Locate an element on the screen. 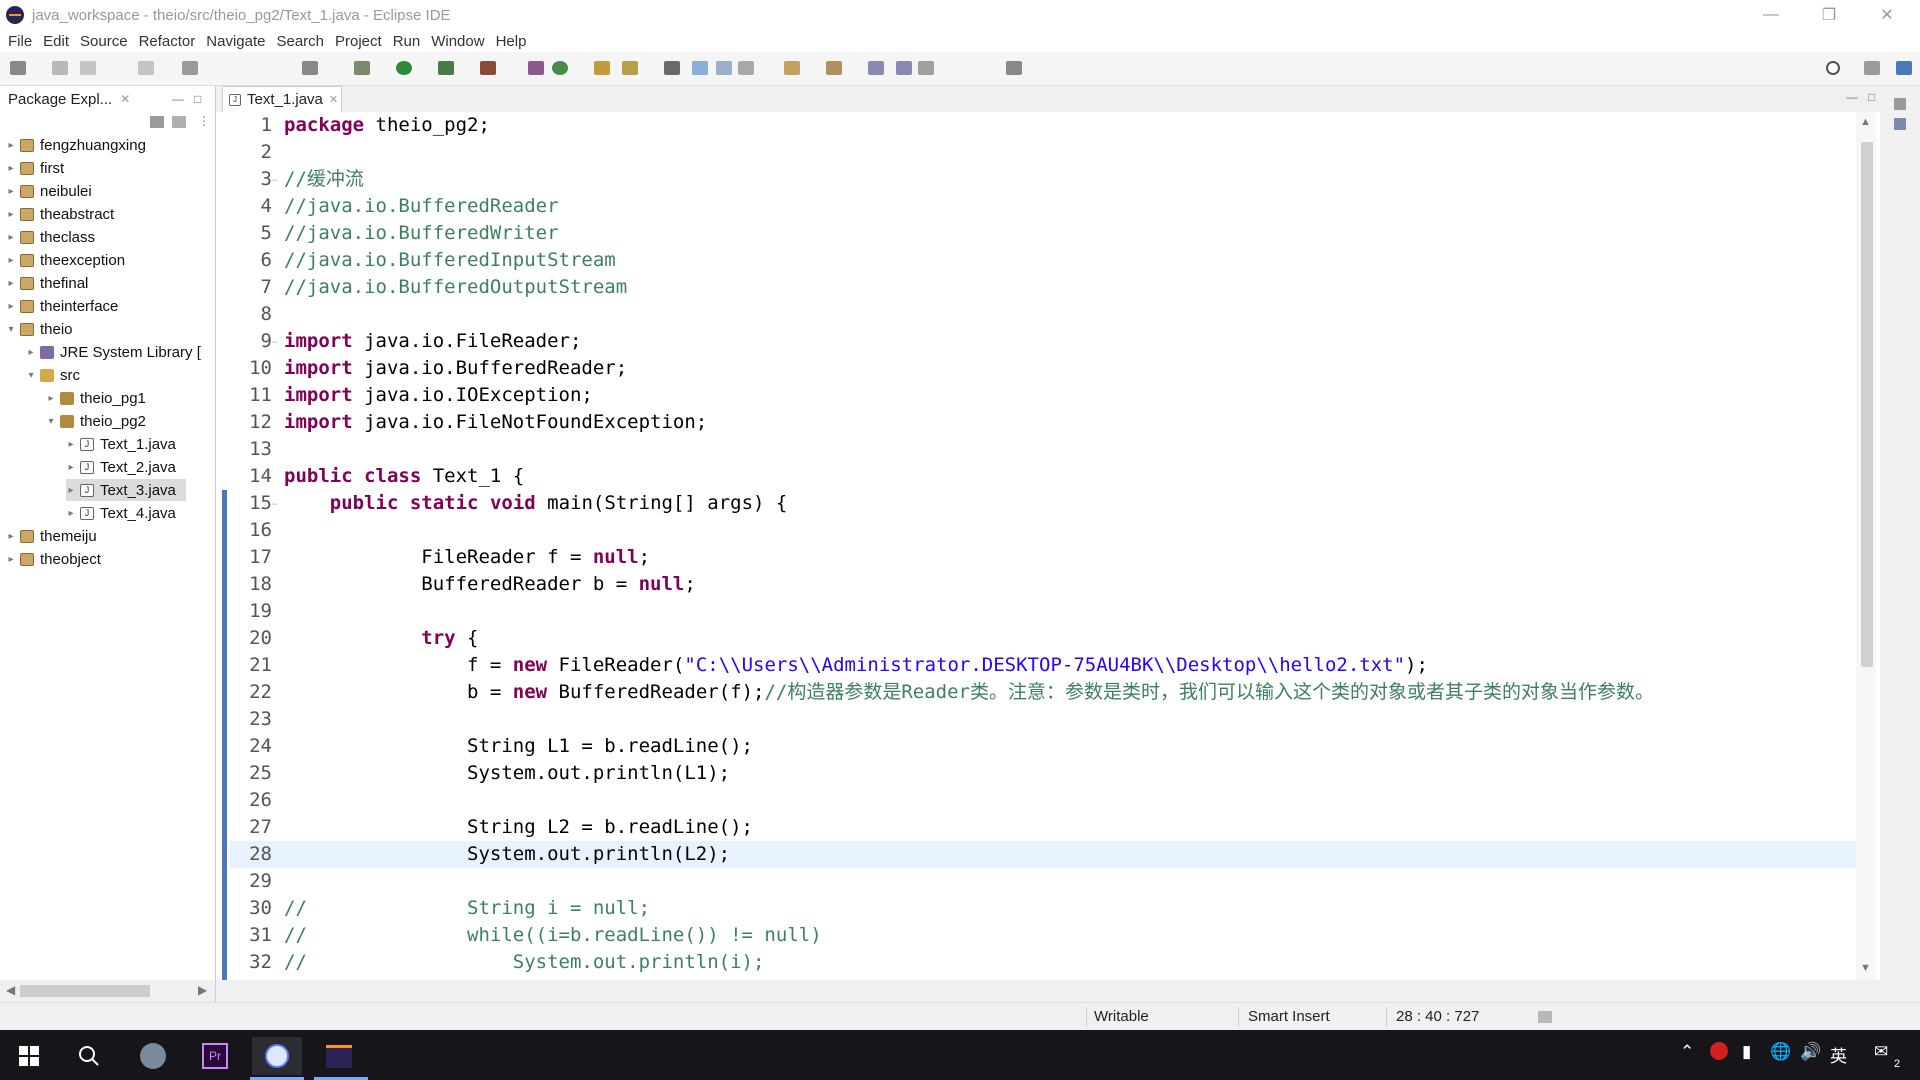 This screenshot has height=1080, width=1920. heap-status-icon is located at coordinates (1545, 1017).